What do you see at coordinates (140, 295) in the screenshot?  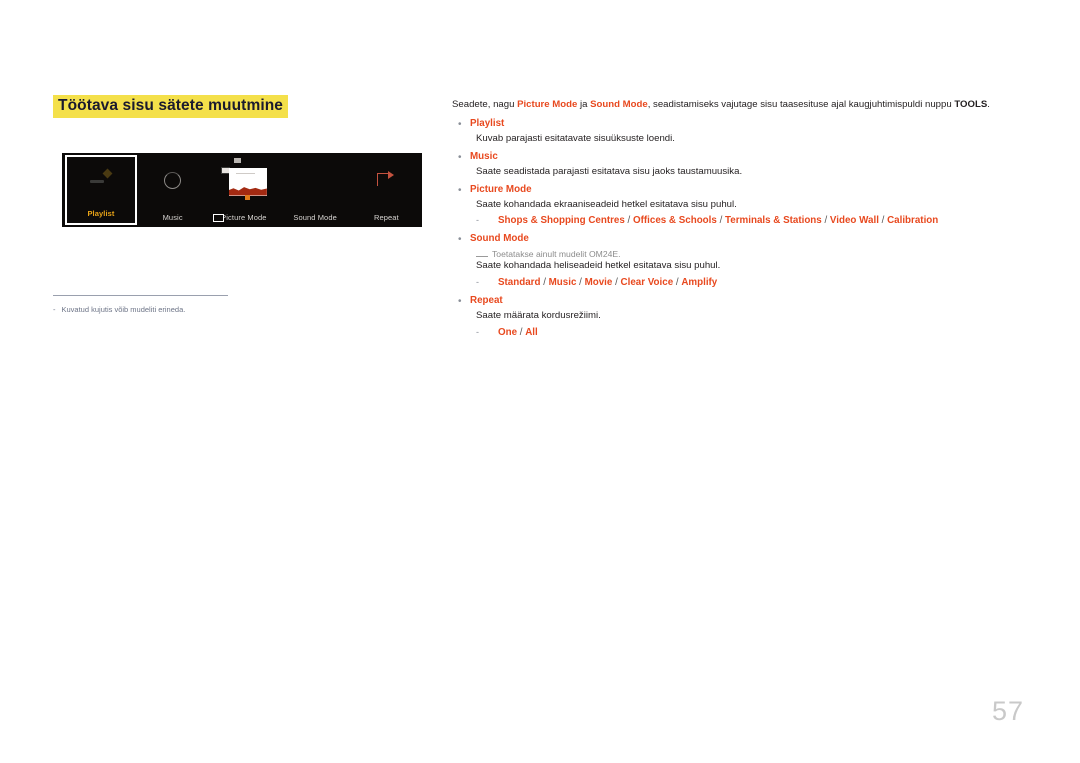 I see `footnote-divider` at bounding box center [140, 295].